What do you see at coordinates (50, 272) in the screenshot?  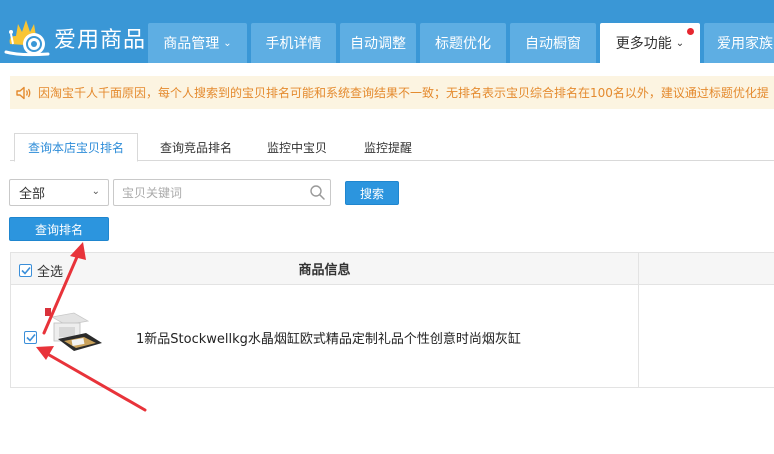 I see `select-all-label: 全选` at bounding box center [50, 272].